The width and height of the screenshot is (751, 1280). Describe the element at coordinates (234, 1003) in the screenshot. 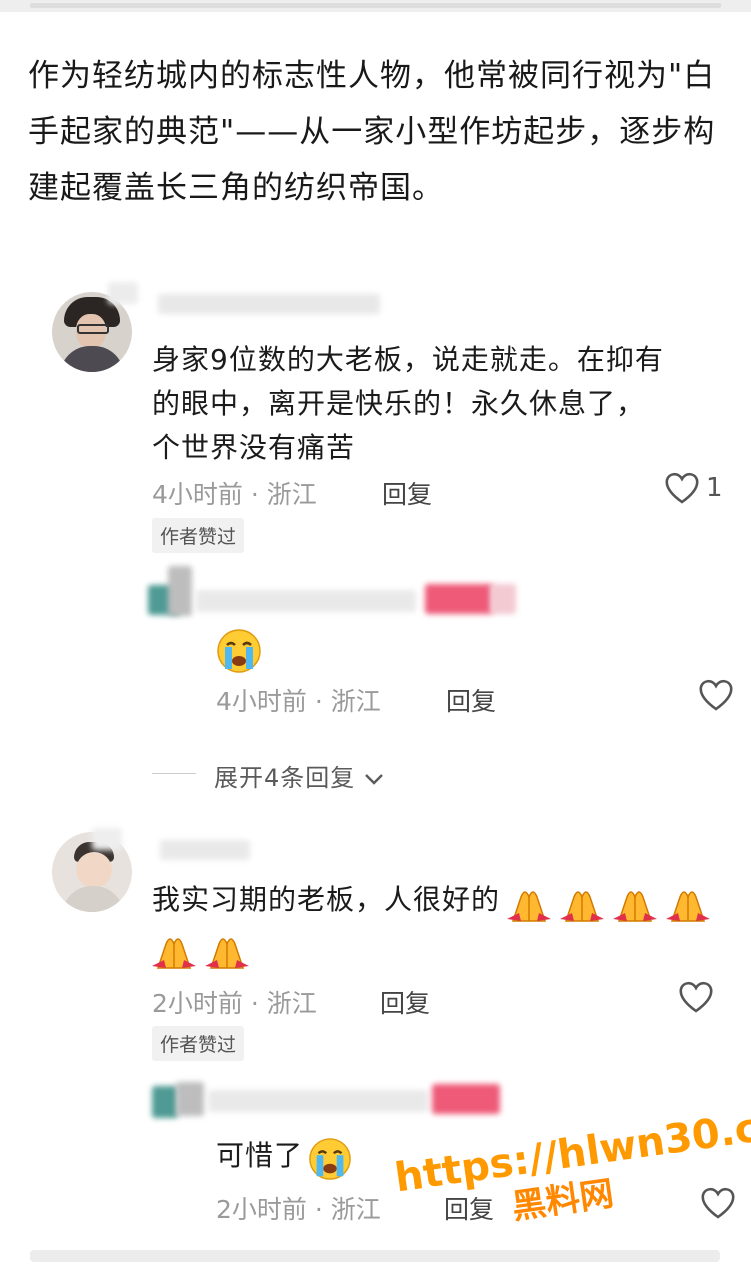

I see `comment-meta: 2小时前 · 浙江` at that location.